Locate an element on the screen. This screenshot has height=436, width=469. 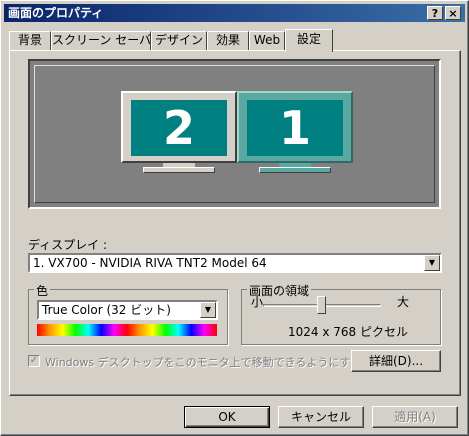
color-quality-select: True Color (32 ビット) ▼ is located at coordinates (127, 310).